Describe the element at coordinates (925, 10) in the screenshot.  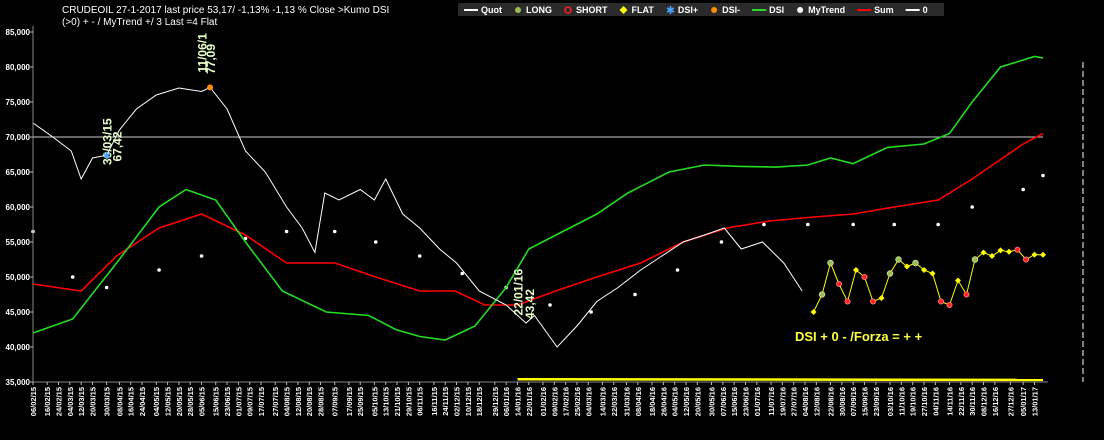
I see `legend-label: 0` at that location.